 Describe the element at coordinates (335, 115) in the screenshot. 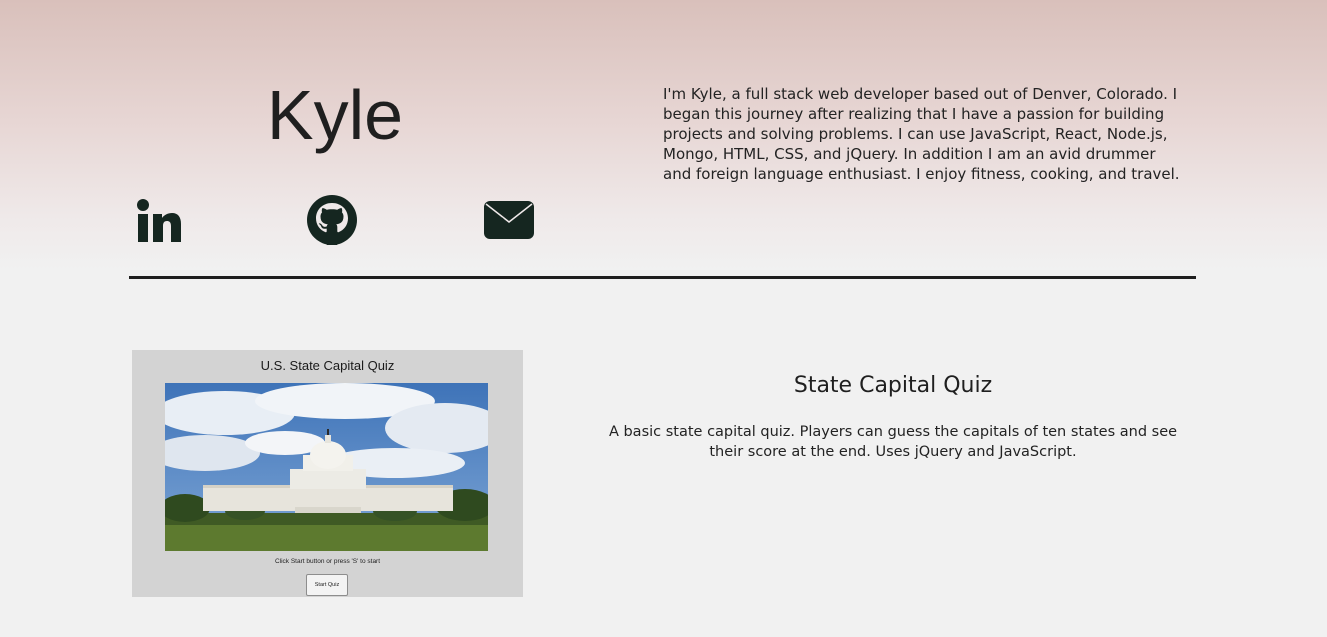

I see `page-title: Kyle` at that location.